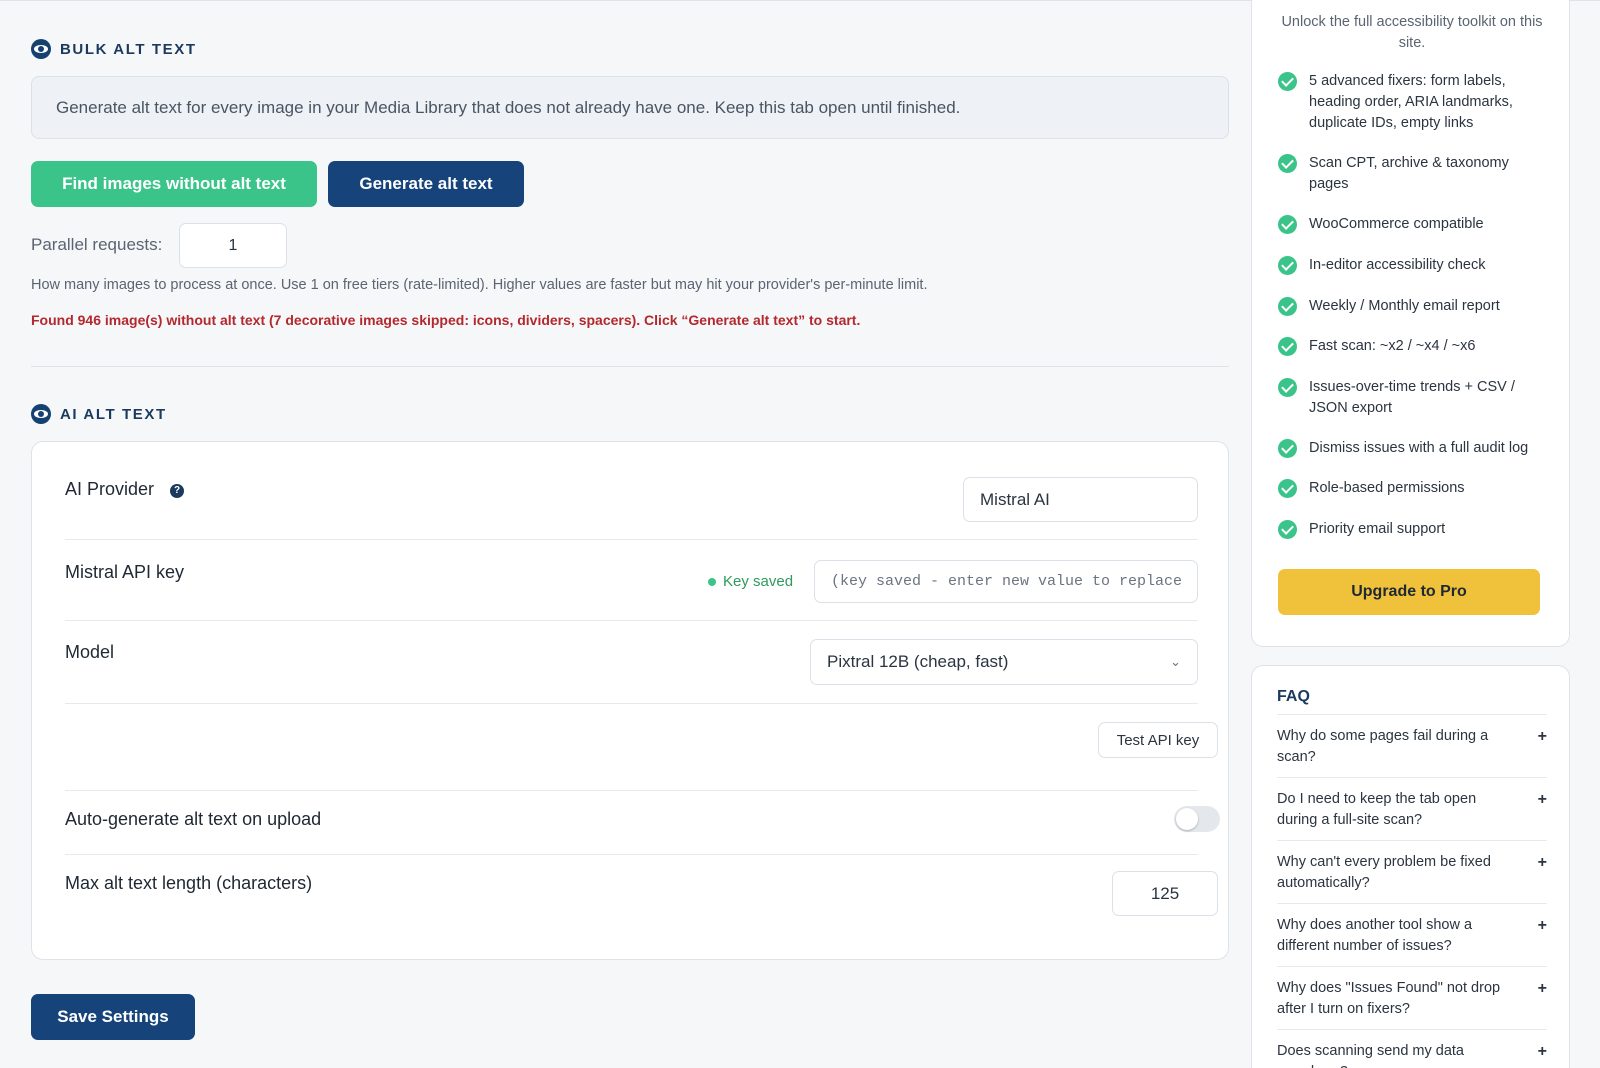 This screenshot has height=1068, width=1600. Describe the element at coordinates (1293, 696) in the screenshot. I see `faq-title: FAQ` at that location.